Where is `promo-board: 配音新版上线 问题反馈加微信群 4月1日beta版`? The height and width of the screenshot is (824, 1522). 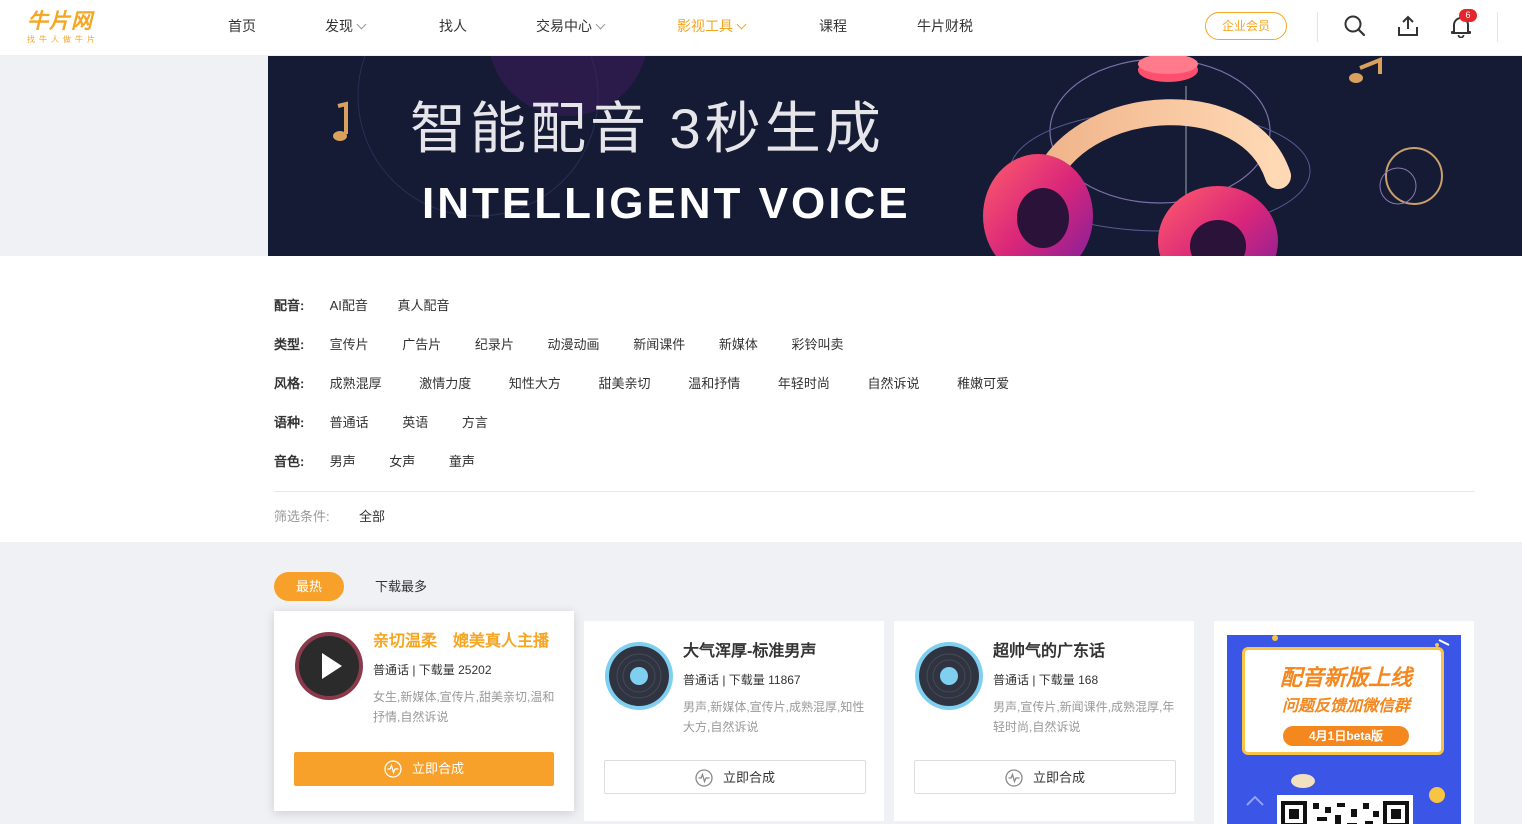
promo-board: 配音新版上线 问题反馈加微信群 4月1日beta版 is located at coordinates (1343, 701).